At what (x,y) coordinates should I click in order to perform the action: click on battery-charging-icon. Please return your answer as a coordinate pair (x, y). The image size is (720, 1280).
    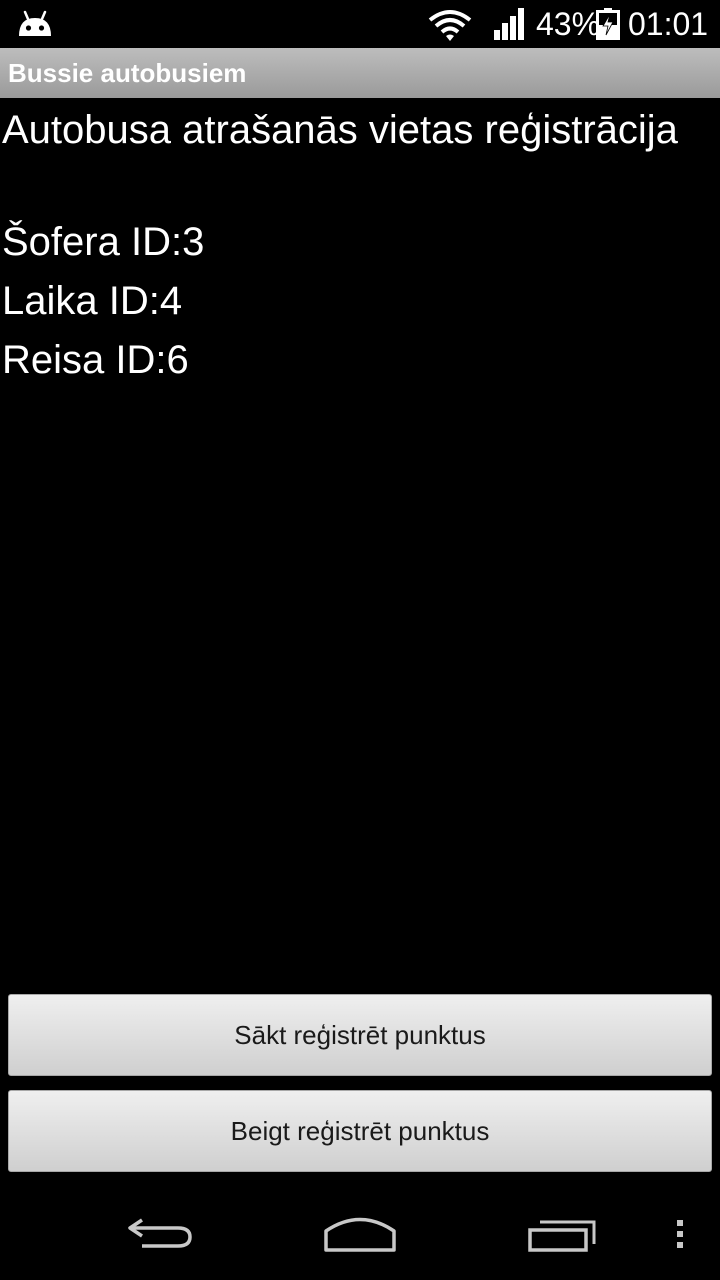
    Looking at the image, I should click on (608, 24).